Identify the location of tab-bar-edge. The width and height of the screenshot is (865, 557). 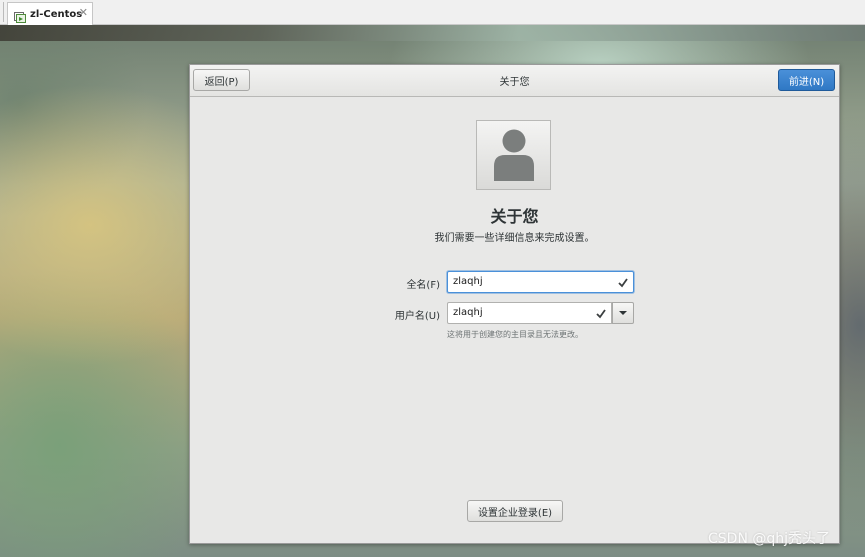
(2, 12).